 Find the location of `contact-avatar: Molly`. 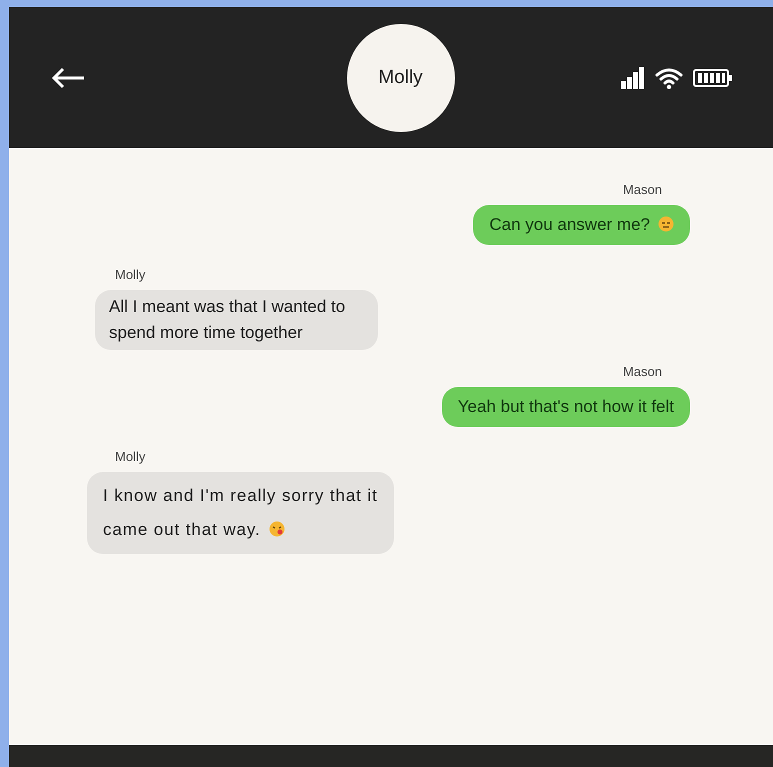

contact-avatar: Molly is located at coordinates (400, 78).